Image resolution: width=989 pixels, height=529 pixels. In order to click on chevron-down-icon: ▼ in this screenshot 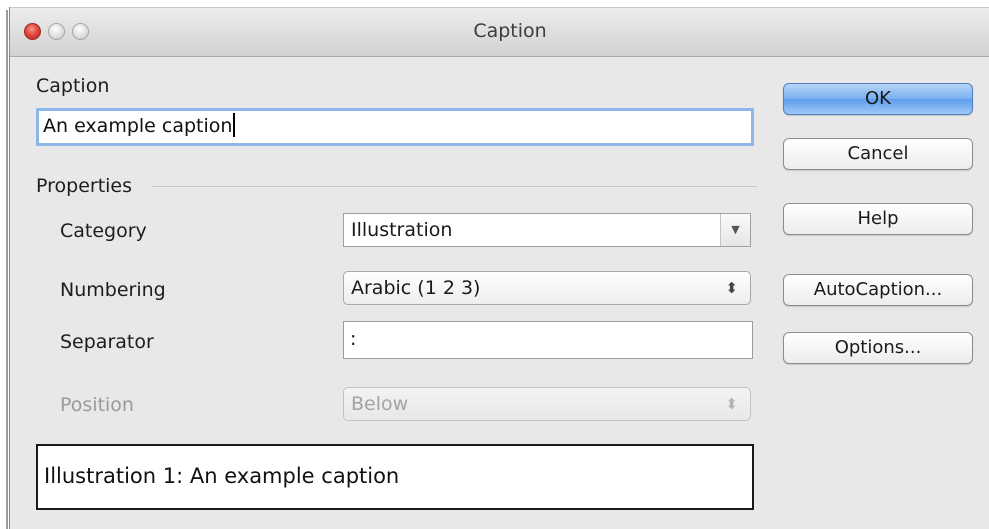, I will do `click(735, 230)`.